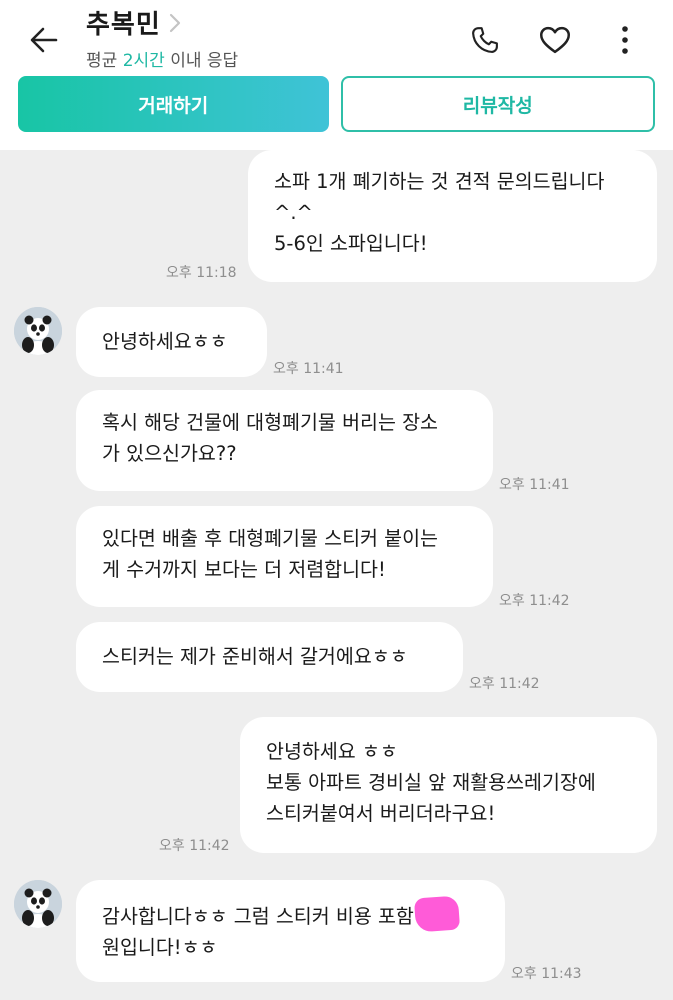 This screenshot has height=1000, width=673. What do you see at coordinates (201, 273) in the screenshot?
I see `message-time: 오후 11:18` at bounding box center [201, 273].